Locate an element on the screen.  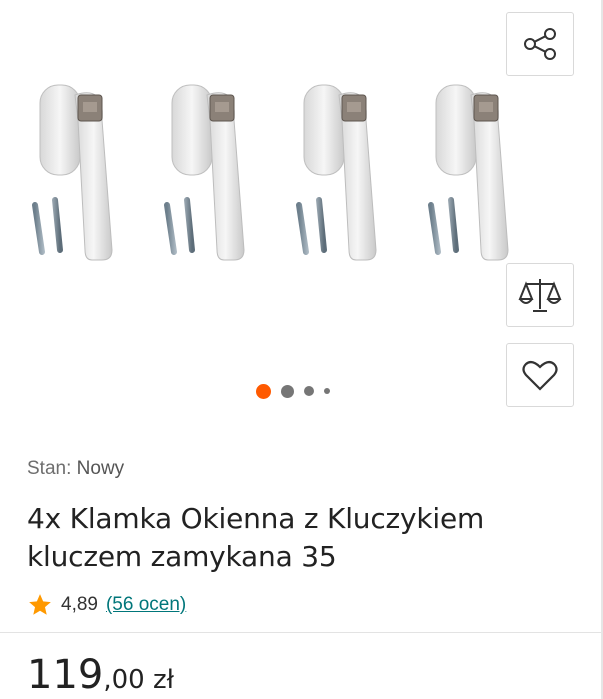
price-whole: 119 is located at coordinates (65, 675).